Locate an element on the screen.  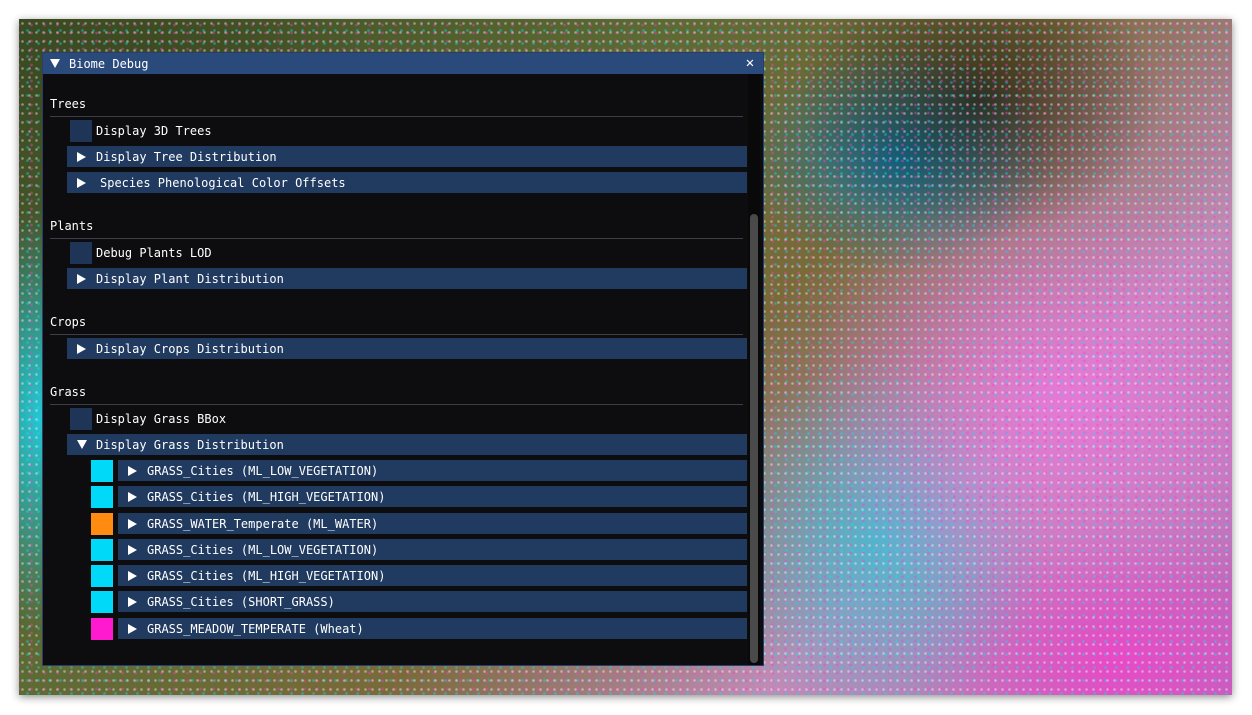
grass-item-row: GRASS_MEADOW_TEMPERATE (Wheat) is located at coordinates (432, 628).